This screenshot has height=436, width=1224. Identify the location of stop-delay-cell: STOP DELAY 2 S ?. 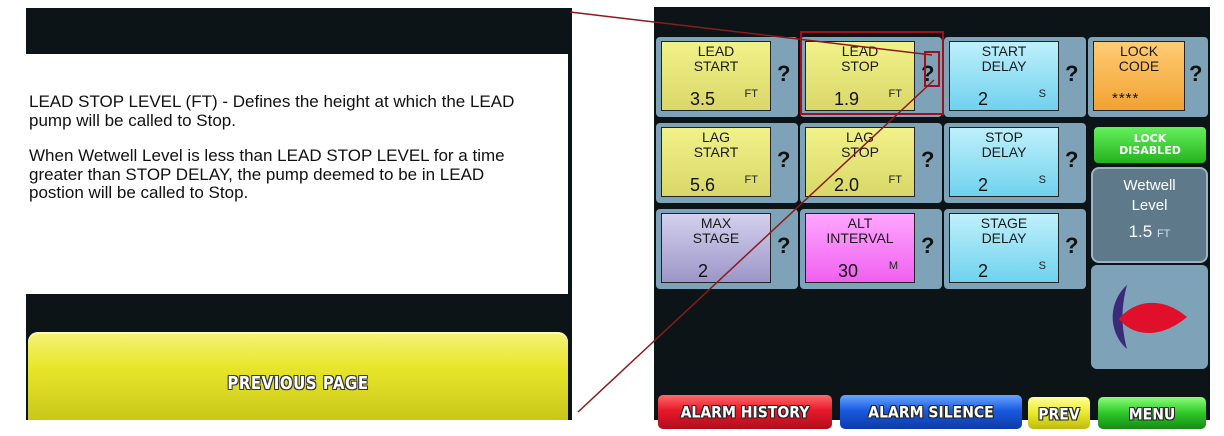
(1015, 163).